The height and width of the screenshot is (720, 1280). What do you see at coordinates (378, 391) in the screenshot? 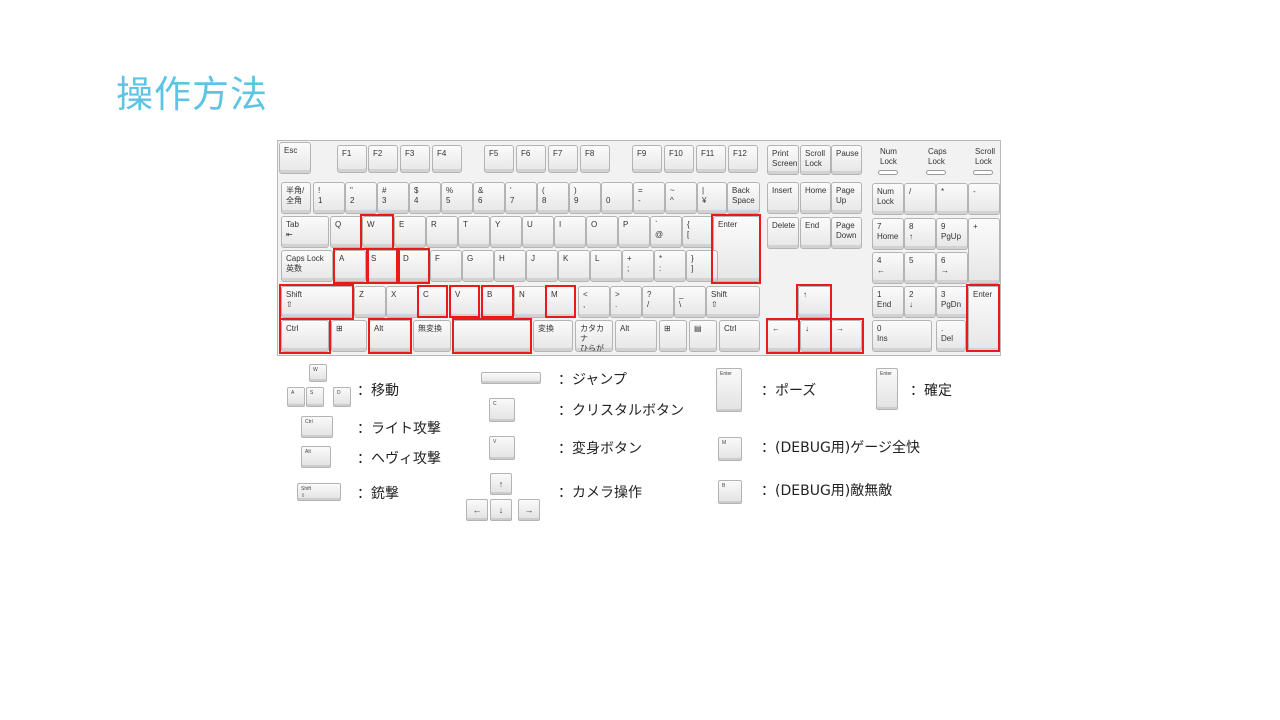
I see `legend-move-label: ：移動` at bounding box center [378, 391].